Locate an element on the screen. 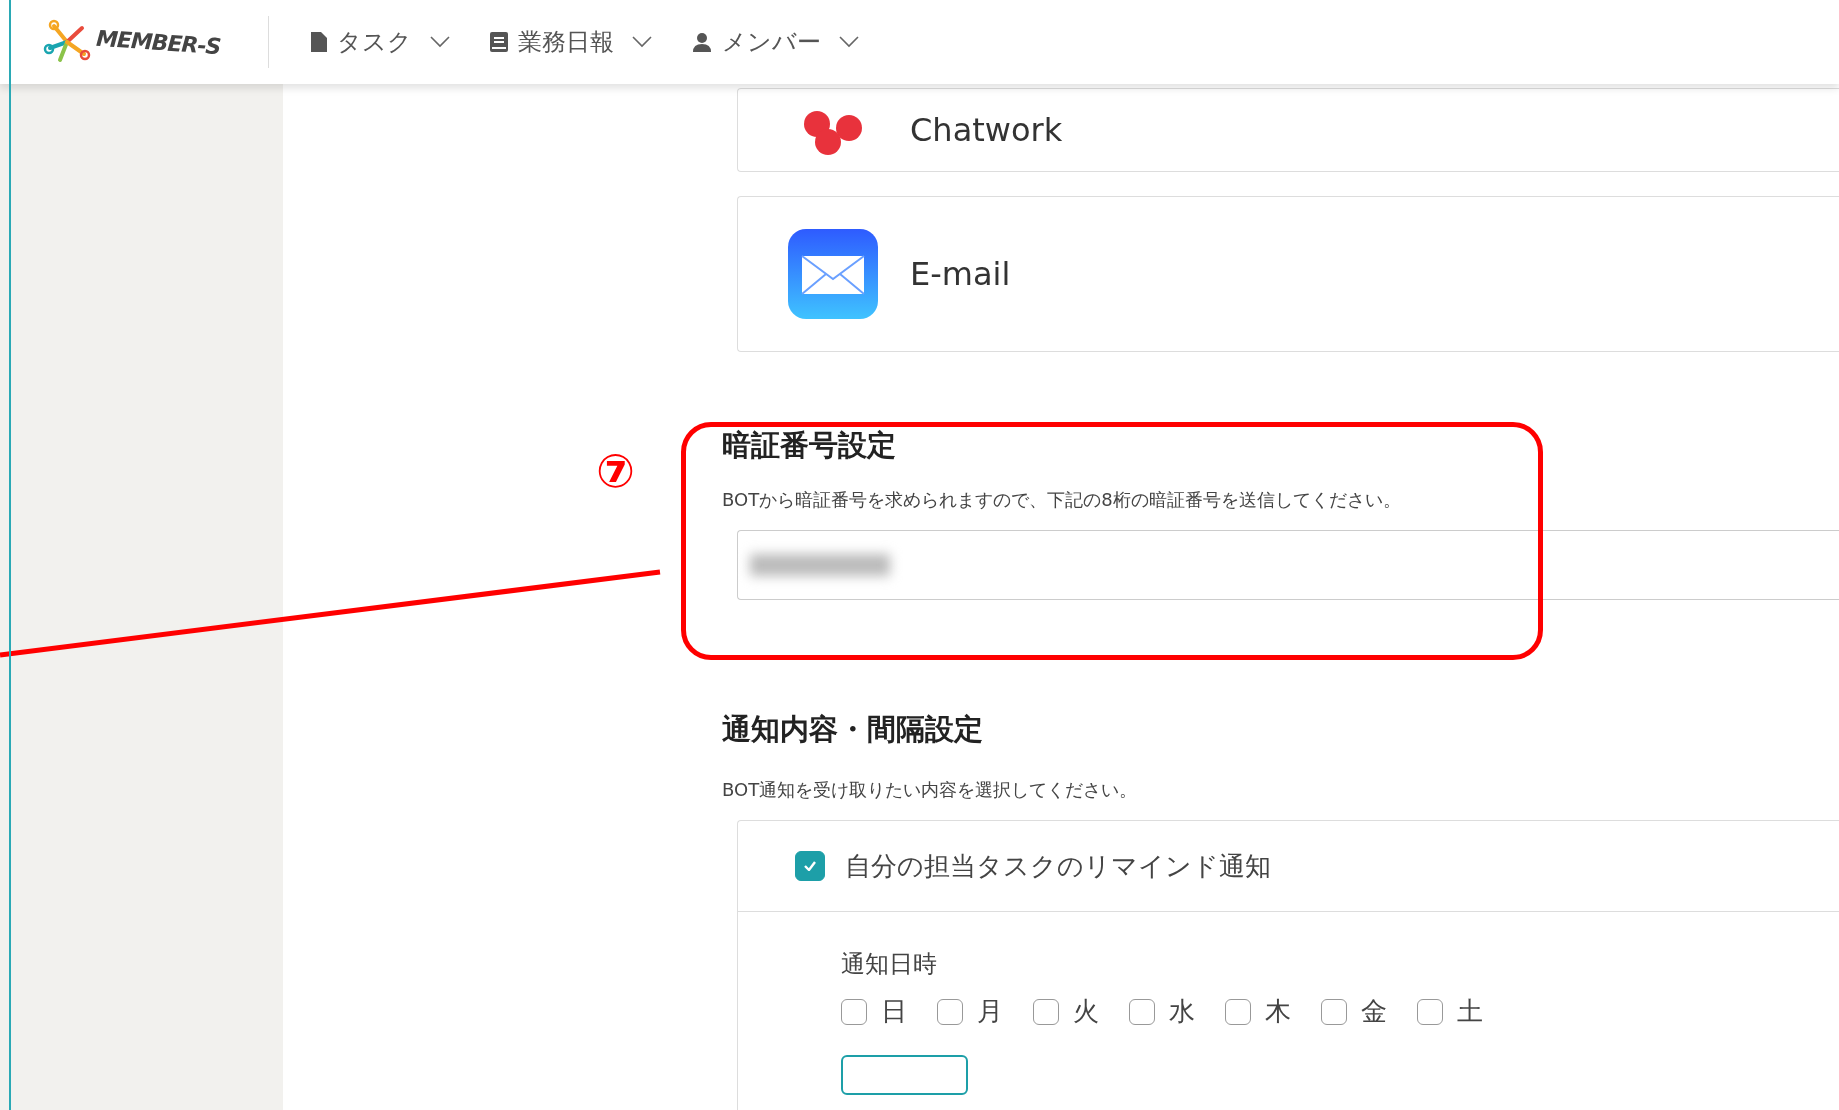 This screenshot has height=1110, width=1839. pin-field is located at coordinates (1288, 565).